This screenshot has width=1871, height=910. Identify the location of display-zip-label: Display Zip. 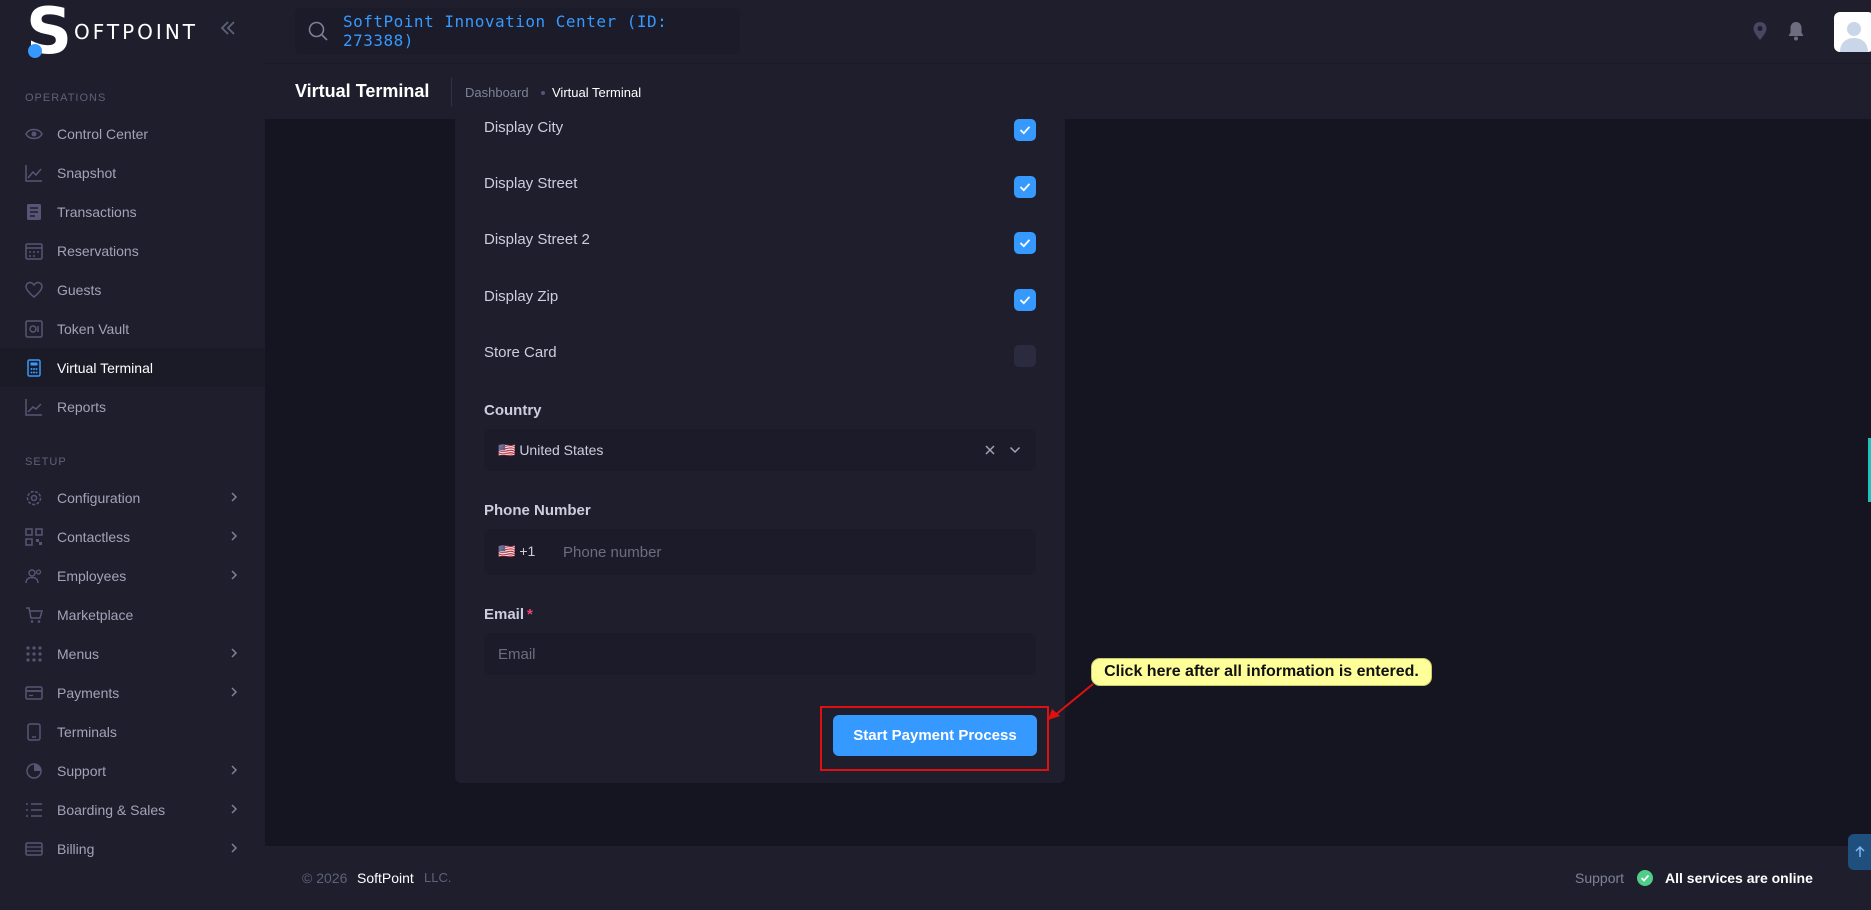
(521, 296).